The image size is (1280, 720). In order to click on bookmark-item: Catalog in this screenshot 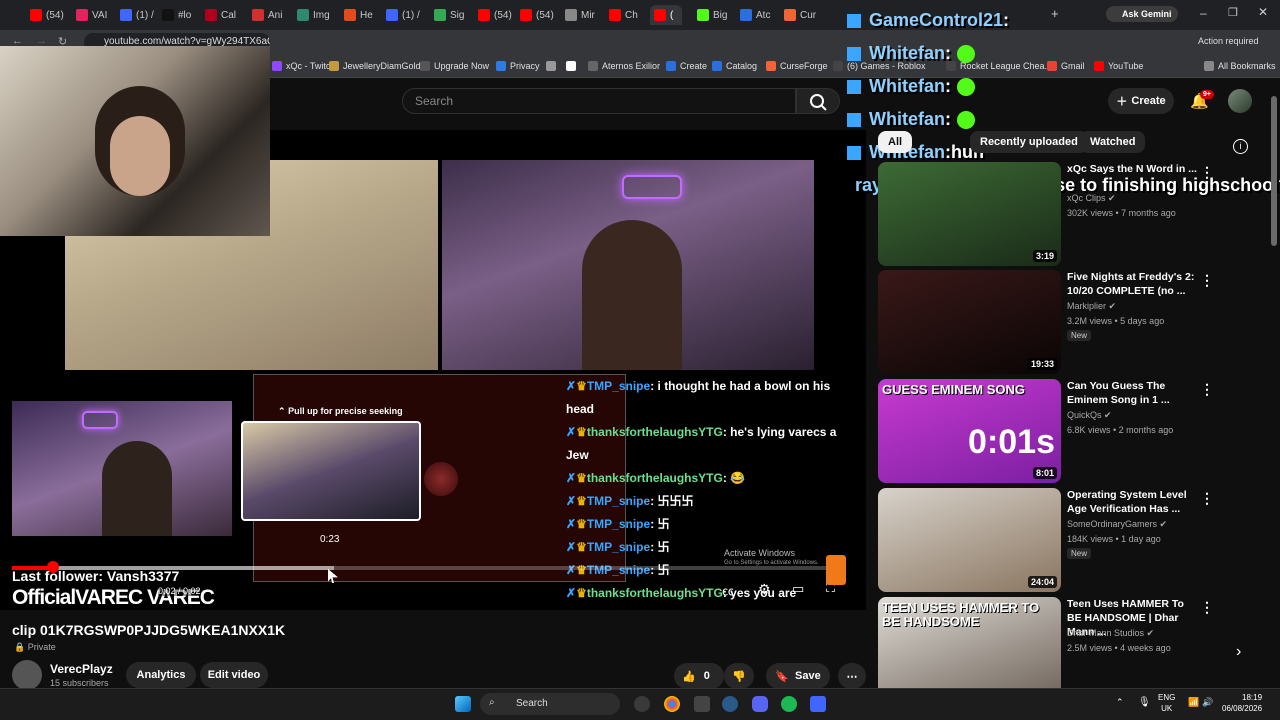, I will do `click(734, 66)`.